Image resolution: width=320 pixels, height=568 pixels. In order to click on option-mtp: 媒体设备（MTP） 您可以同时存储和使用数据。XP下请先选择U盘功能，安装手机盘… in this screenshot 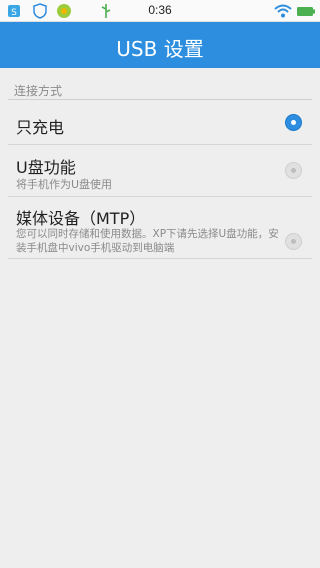, I will do `click(160, 226)`.